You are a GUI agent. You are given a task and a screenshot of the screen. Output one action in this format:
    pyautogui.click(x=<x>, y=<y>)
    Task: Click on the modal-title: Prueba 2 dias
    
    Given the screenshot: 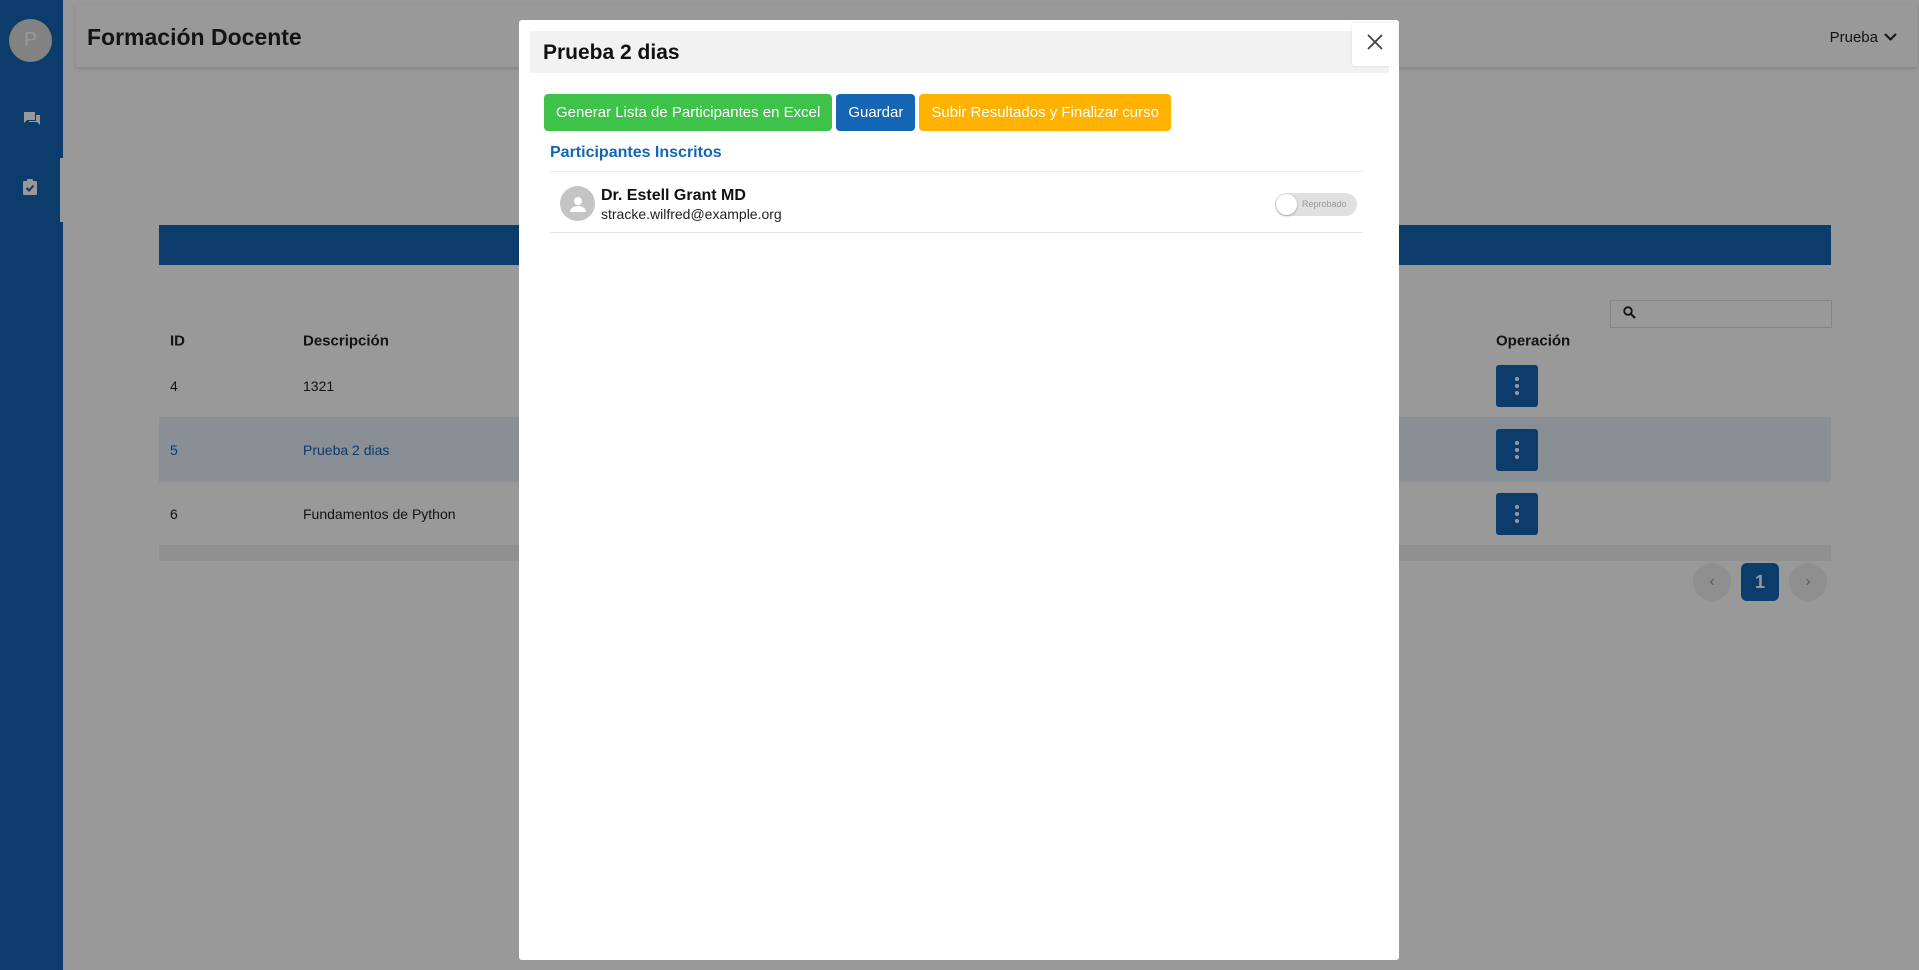 What is the action you would take?
    pyautogui.click(x=611, y=52)
    